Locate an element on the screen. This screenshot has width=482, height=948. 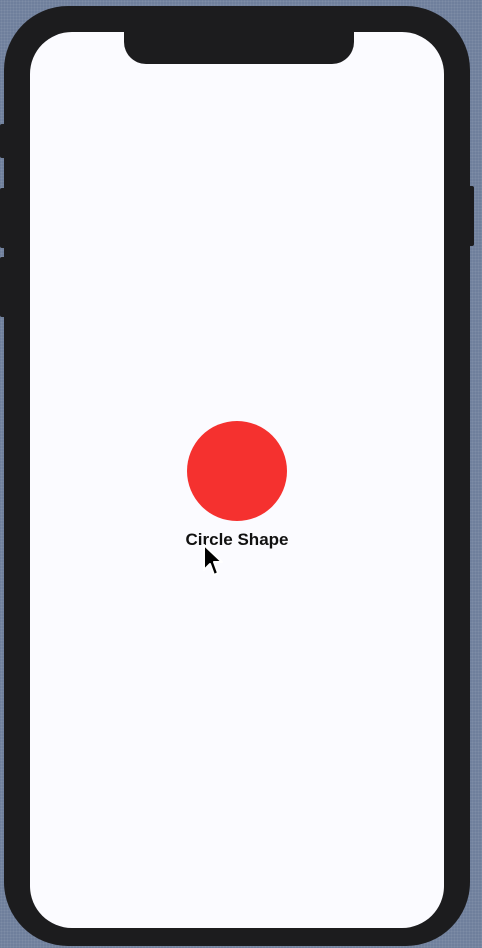
notch is located at coordinates (239, 48).